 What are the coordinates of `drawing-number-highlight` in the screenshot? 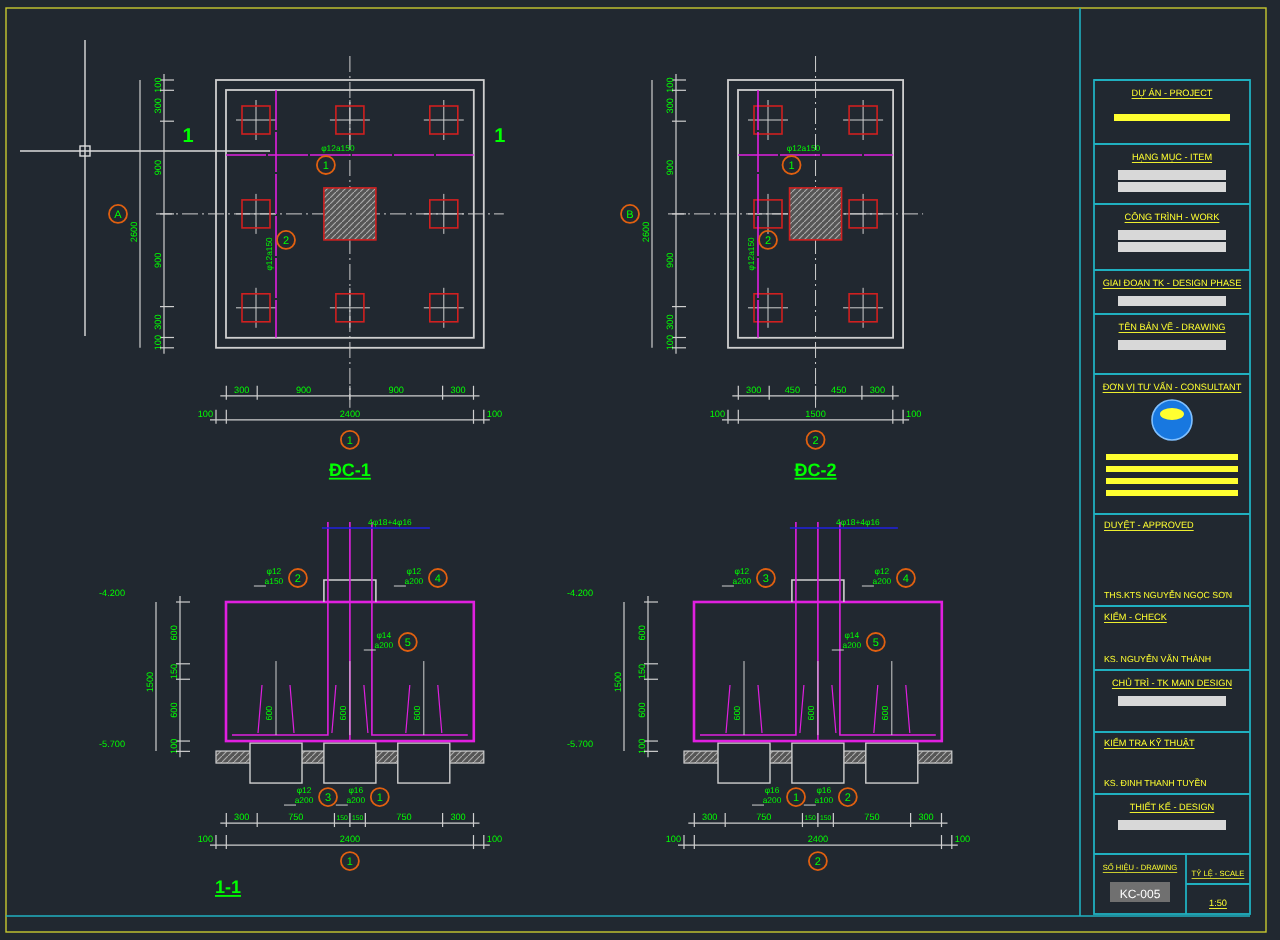 It's located at (1140, 892).